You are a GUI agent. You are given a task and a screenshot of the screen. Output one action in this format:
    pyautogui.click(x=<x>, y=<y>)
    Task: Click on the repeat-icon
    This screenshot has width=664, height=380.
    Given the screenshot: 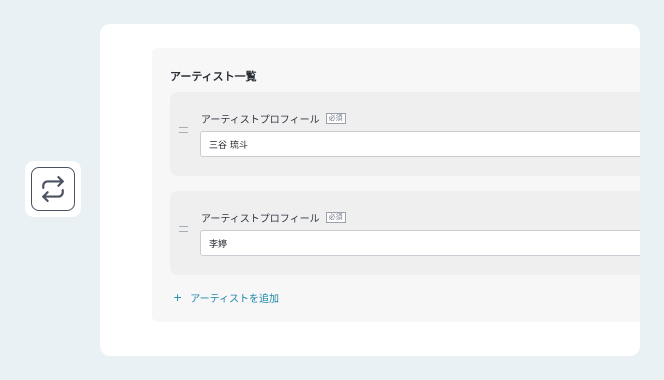 What is the action you would take?
    pyautogui.click(x=53, y=189)
    